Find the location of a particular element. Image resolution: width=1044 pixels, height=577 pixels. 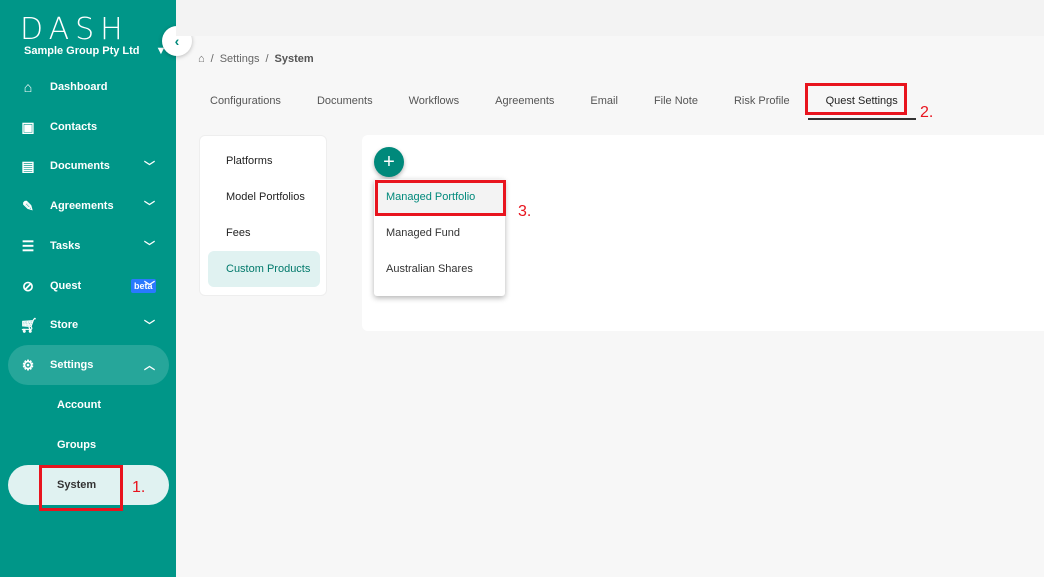

nav-label: Quest is located at coordinates (66, 286).